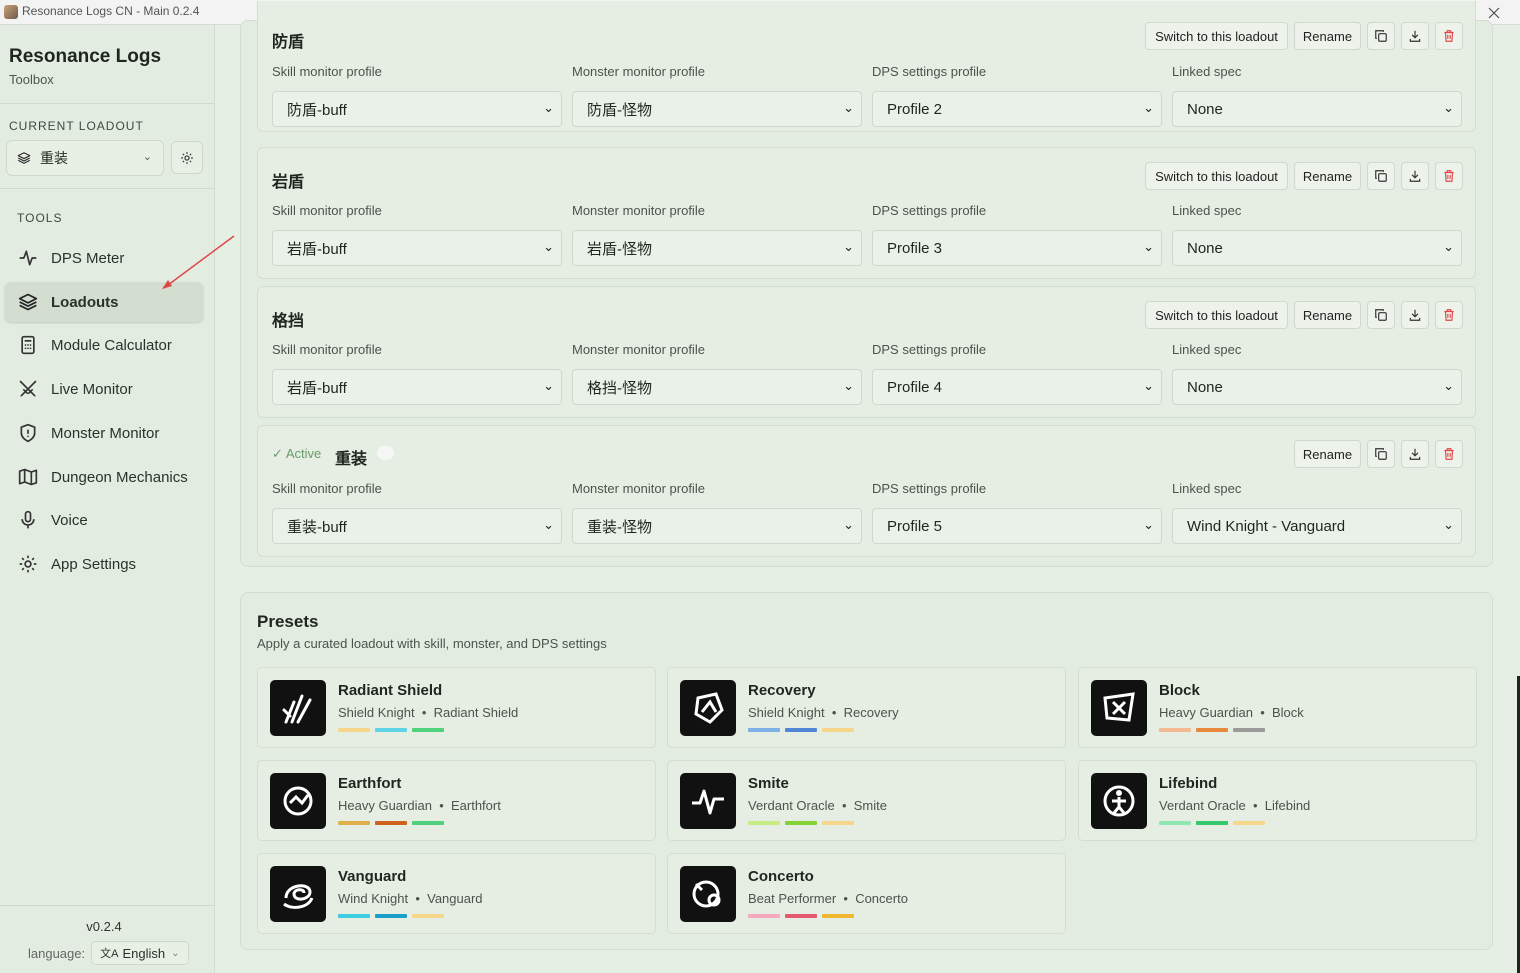 The width and height of the screenshot is (1520, 973). Describe the element at coordinates (866, 800) in the screenshot. I see `preset-card-smite: Smite Verdant Oracle • Smite` at that location.